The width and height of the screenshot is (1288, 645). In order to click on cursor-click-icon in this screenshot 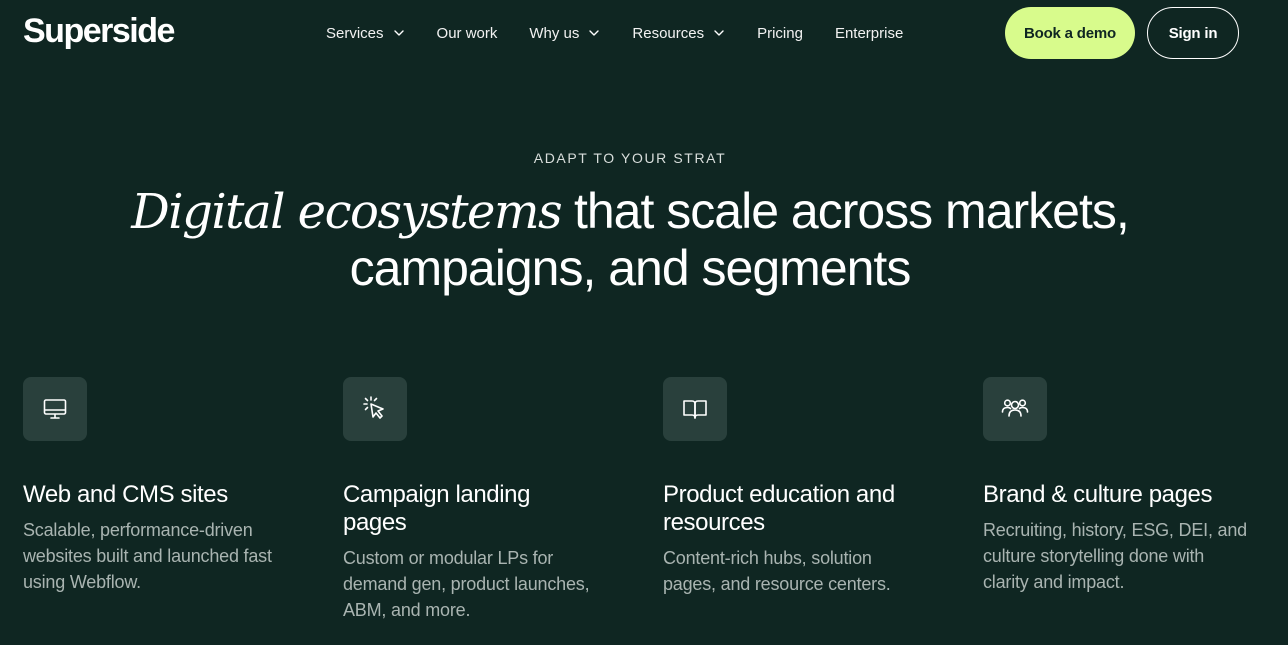, I will do `click(375, 409)`.